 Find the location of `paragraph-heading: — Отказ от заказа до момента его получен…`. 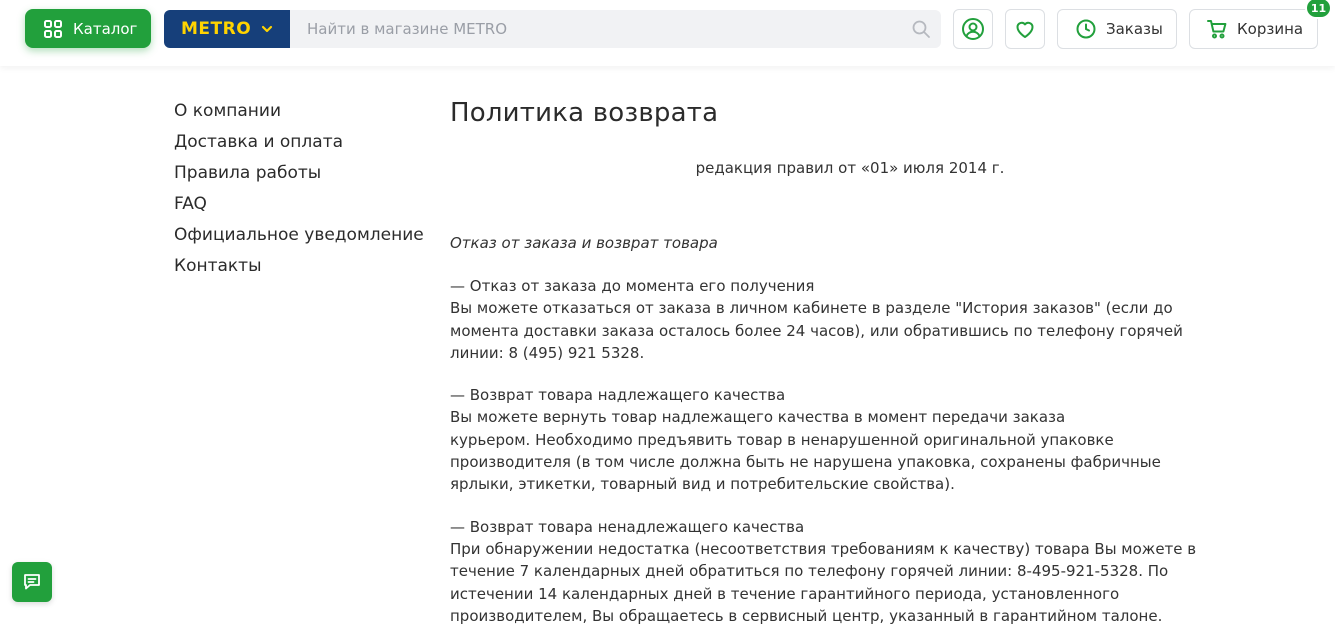

paragraph-heading: — Отказ от заказа до момента его получен… is located at coordinates (632, 286).